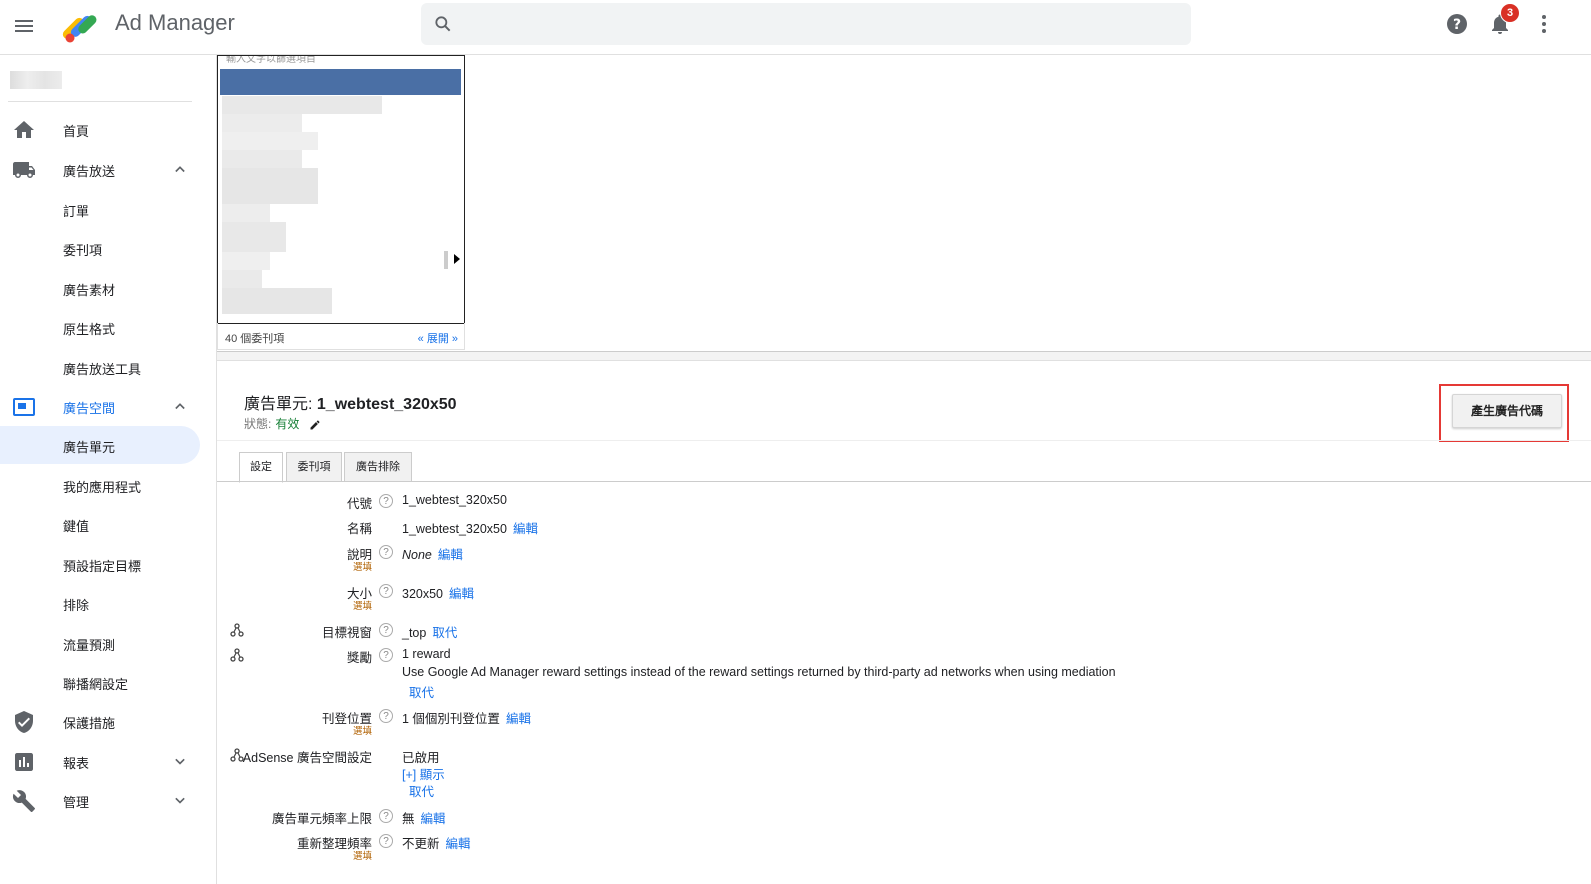 Image resolution: width=1591 pixels, height=884 pixels. What do you see at coordinates (100, 169) in the screenshot?
I see `sidebar-item-delivery: 廣告放送` at bounding box center [100, 169].